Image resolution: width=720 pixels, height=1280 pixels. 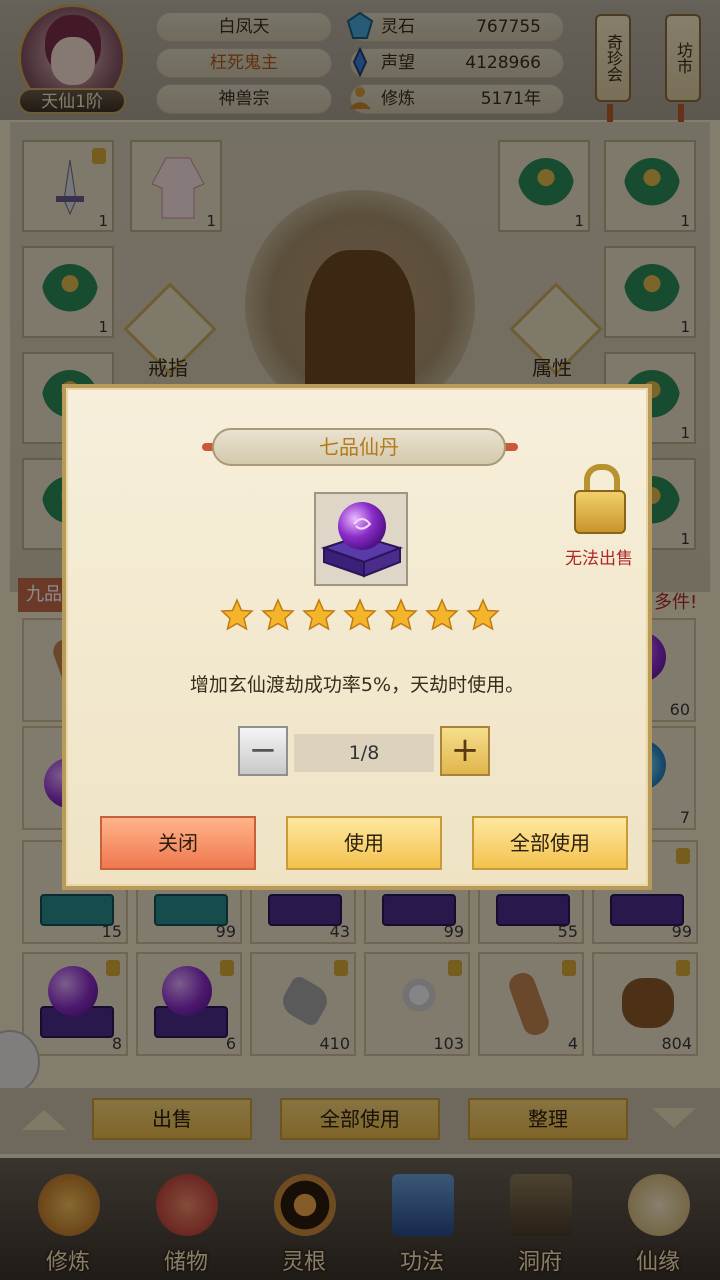 What do you see at coordinates (465, 751) in the screenshot?
I see `increase-quantity-button: +` at bounding box center [465, 751].